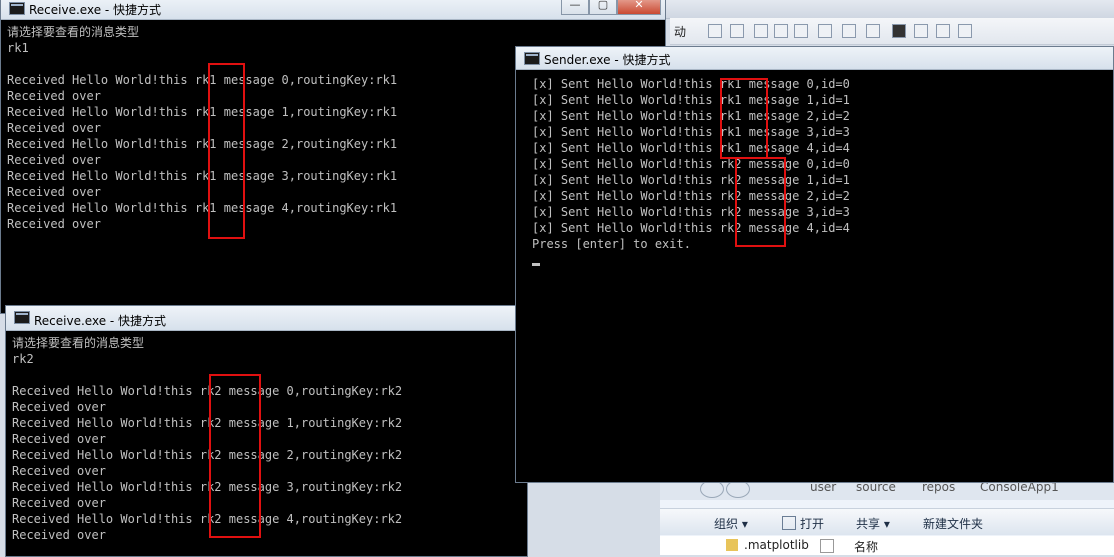  What do you see at coordinates (731, 523) in the screenshot?
I see `organize-button: 组织 ▾` at bounding box center [731, 523].